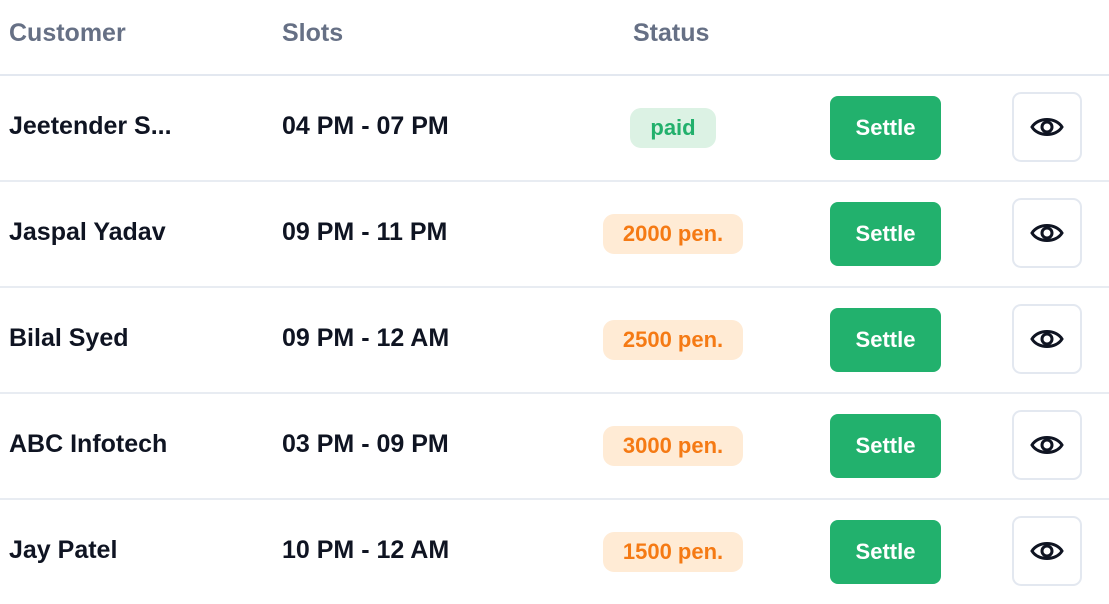 The image size is (1109, 604). I want to click on column-header-status: Status, so click(671, 33).